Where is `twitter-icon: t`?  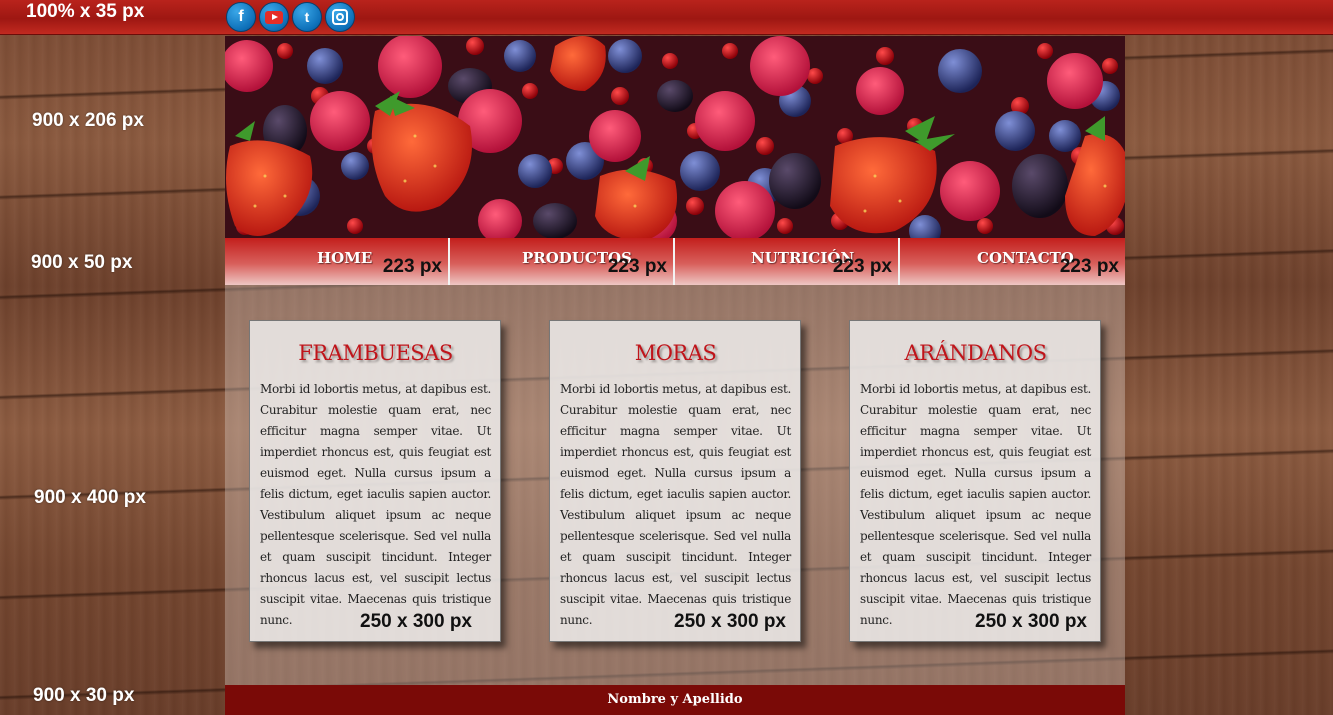 twitter-icon: t is located at coordinates (307, 17).